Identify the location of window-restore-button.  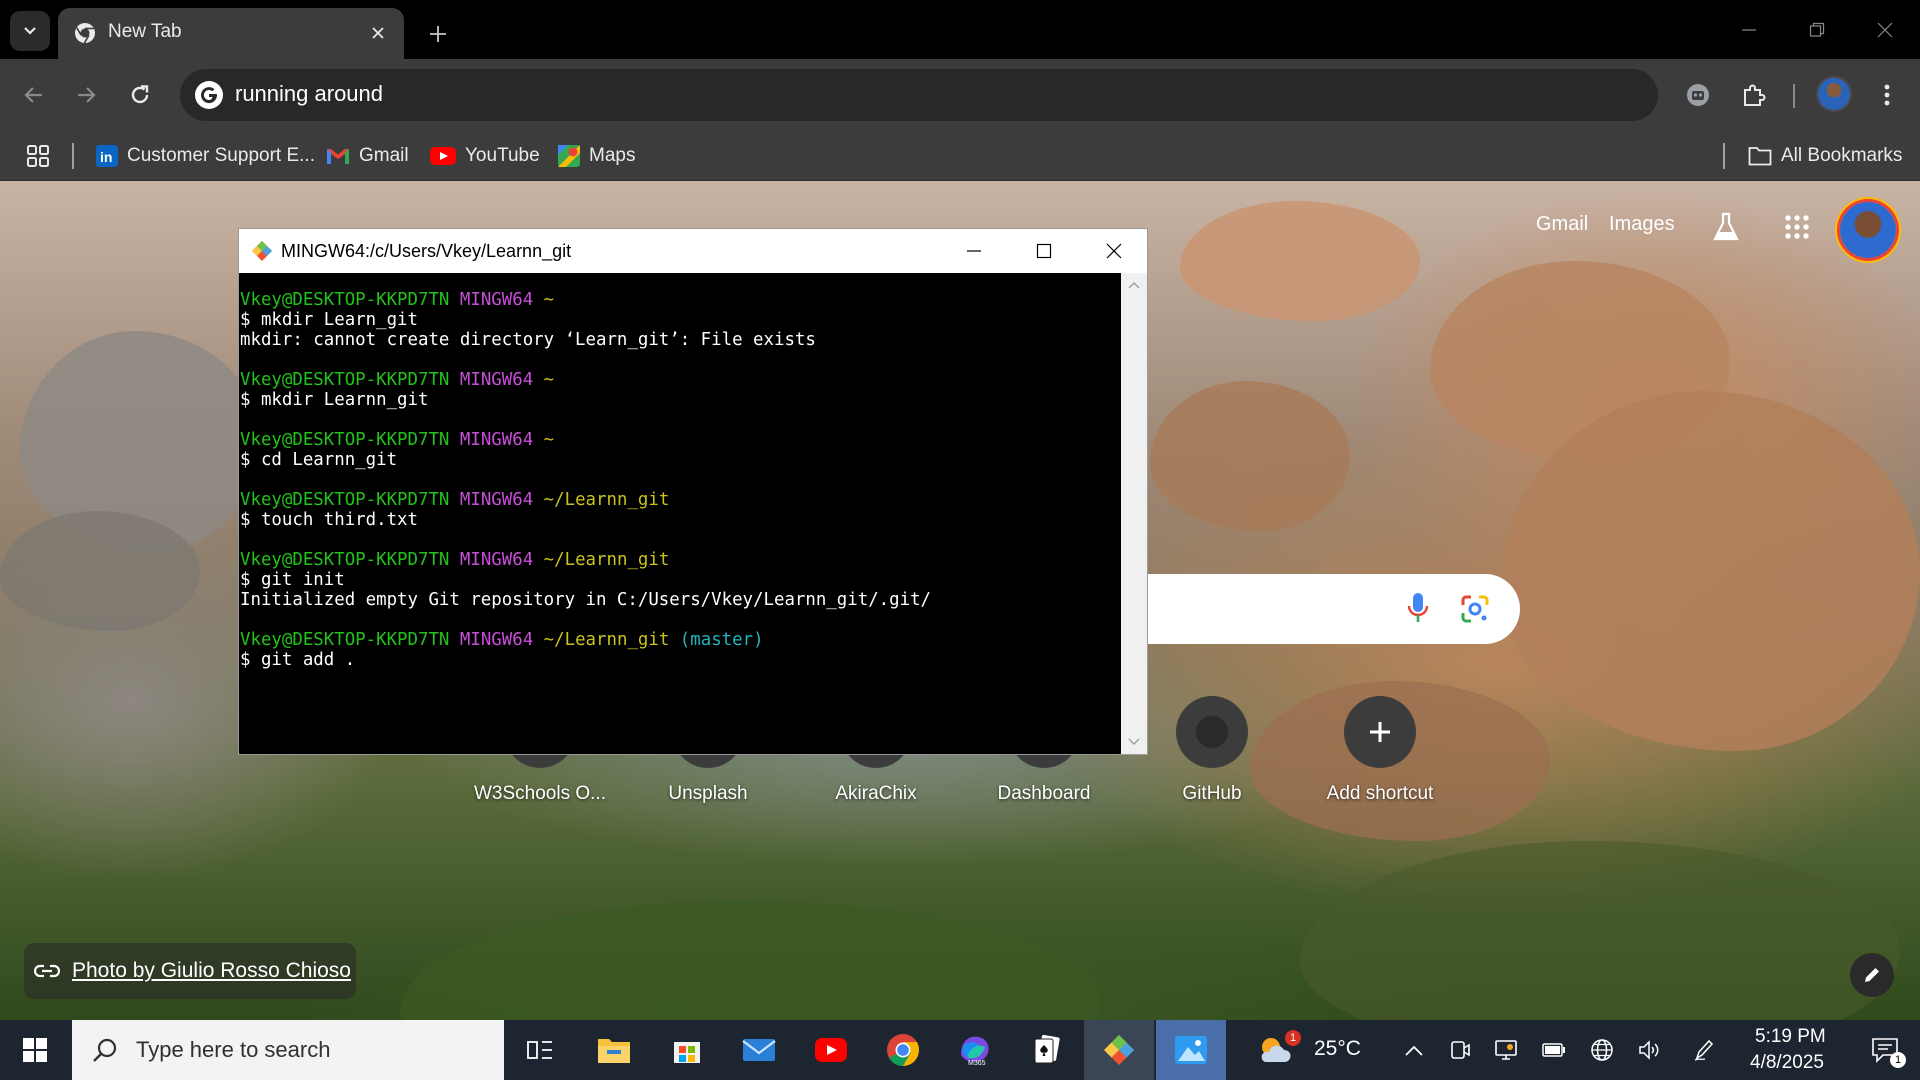
(1817, 30).